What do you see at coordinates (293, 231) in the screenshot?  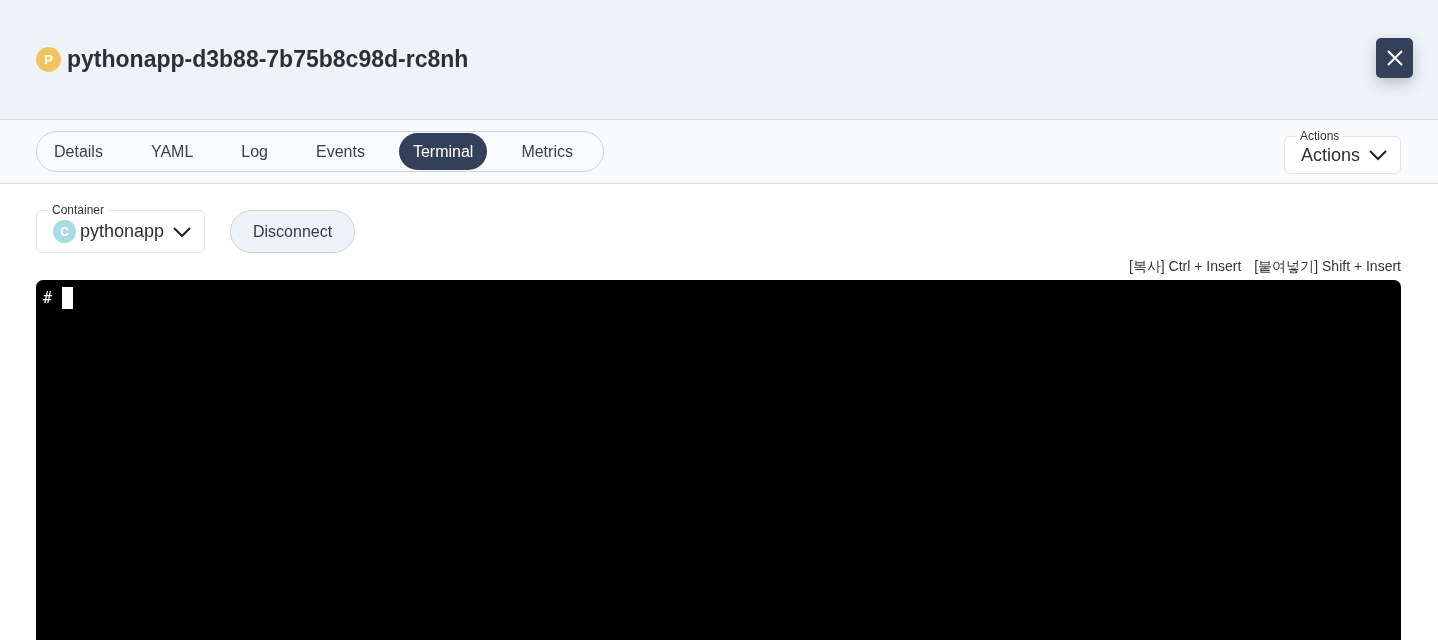 I see `disconnect-button: Disconnect` at bounding box center [293, 231].